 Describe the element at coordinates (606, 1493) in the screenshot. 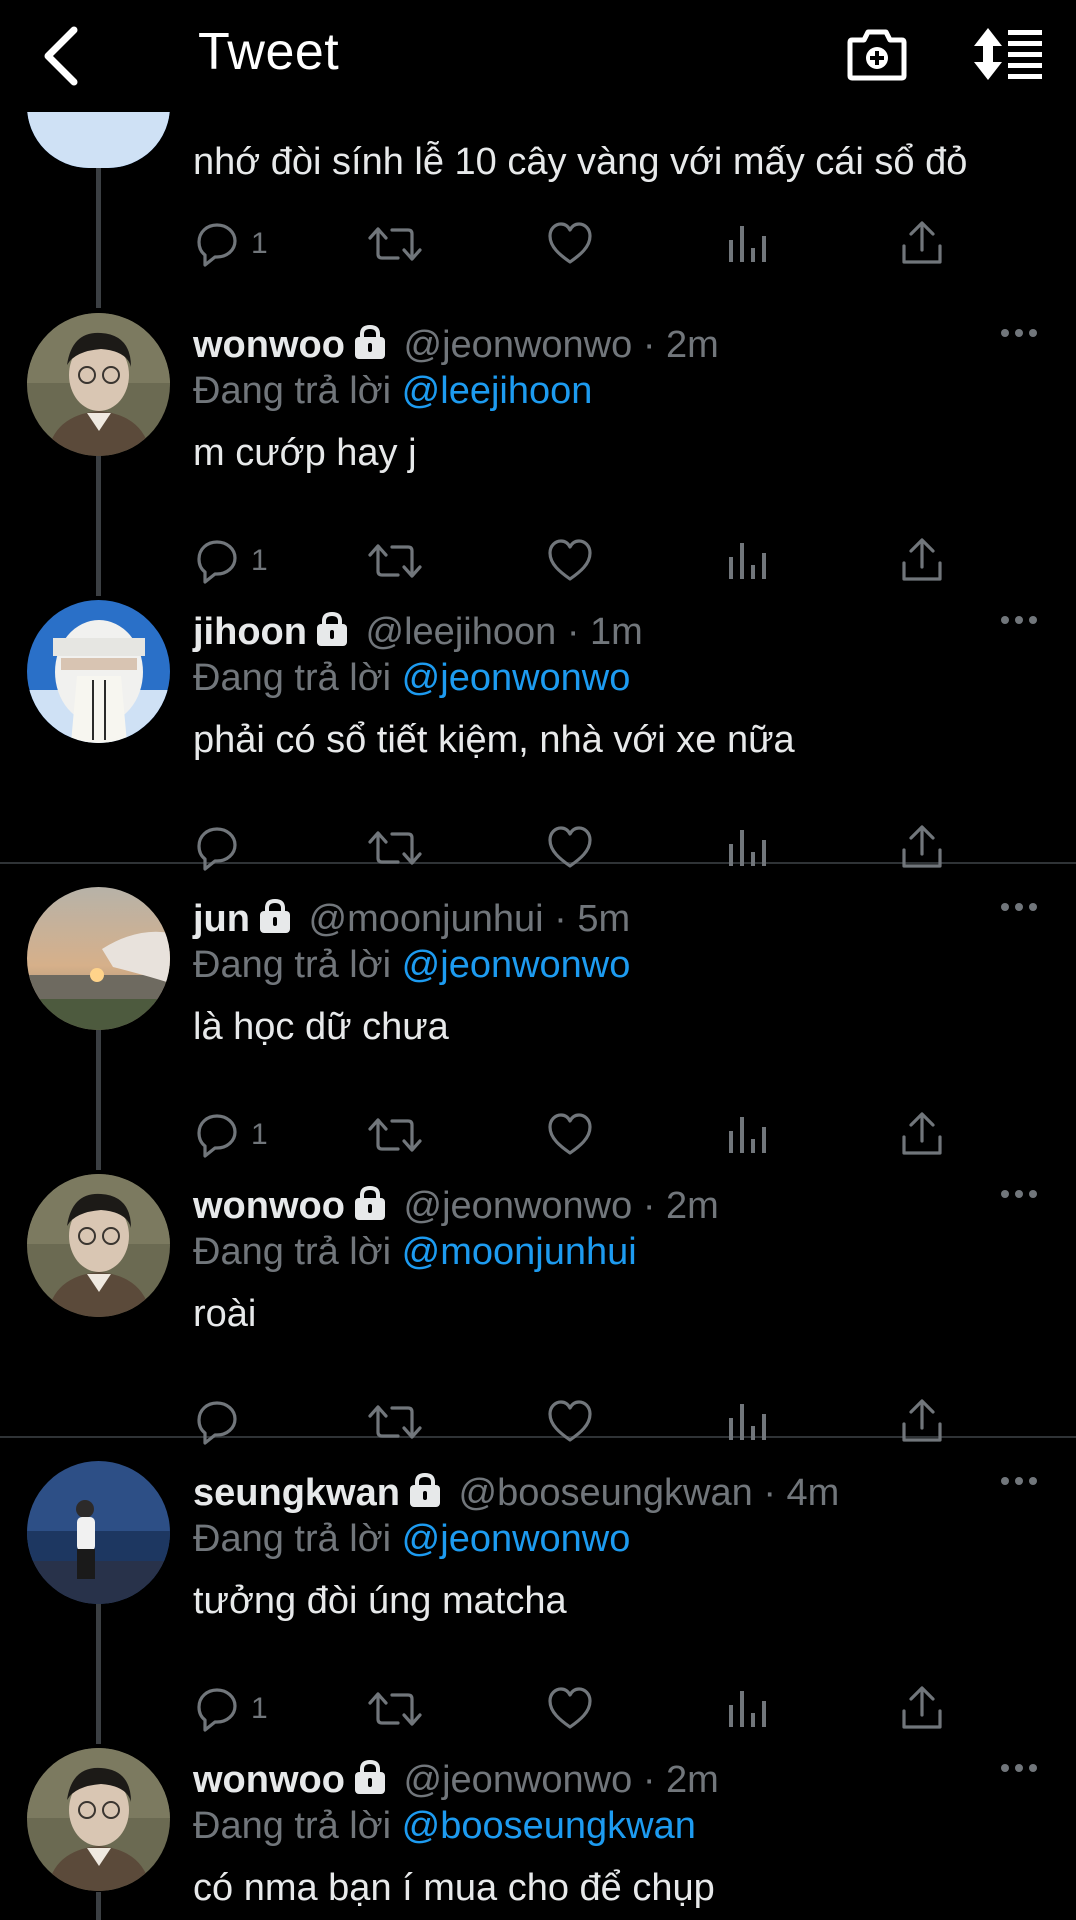

I see `username: @booseungkwan` at that location.